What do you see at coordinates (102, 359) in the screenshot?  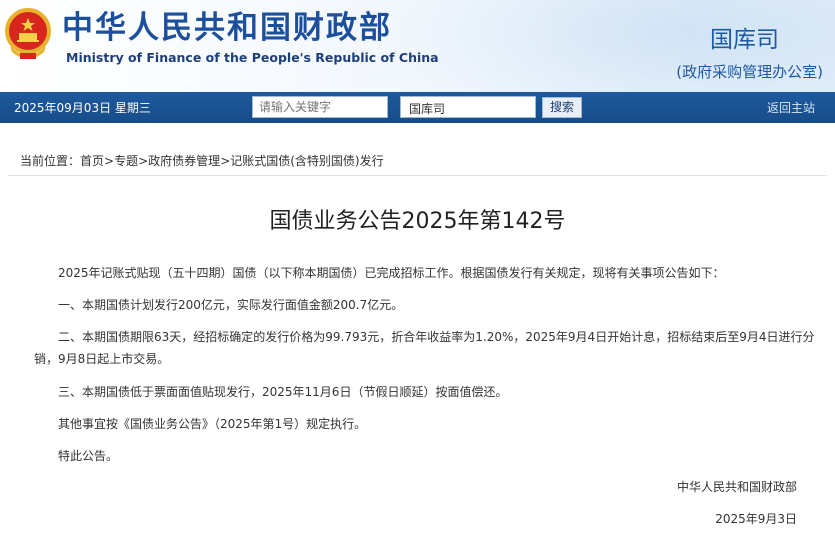 I see `article-paragraph-2-line-2: 销，9月8日起上市交易。` at bounding box center [102, 359].